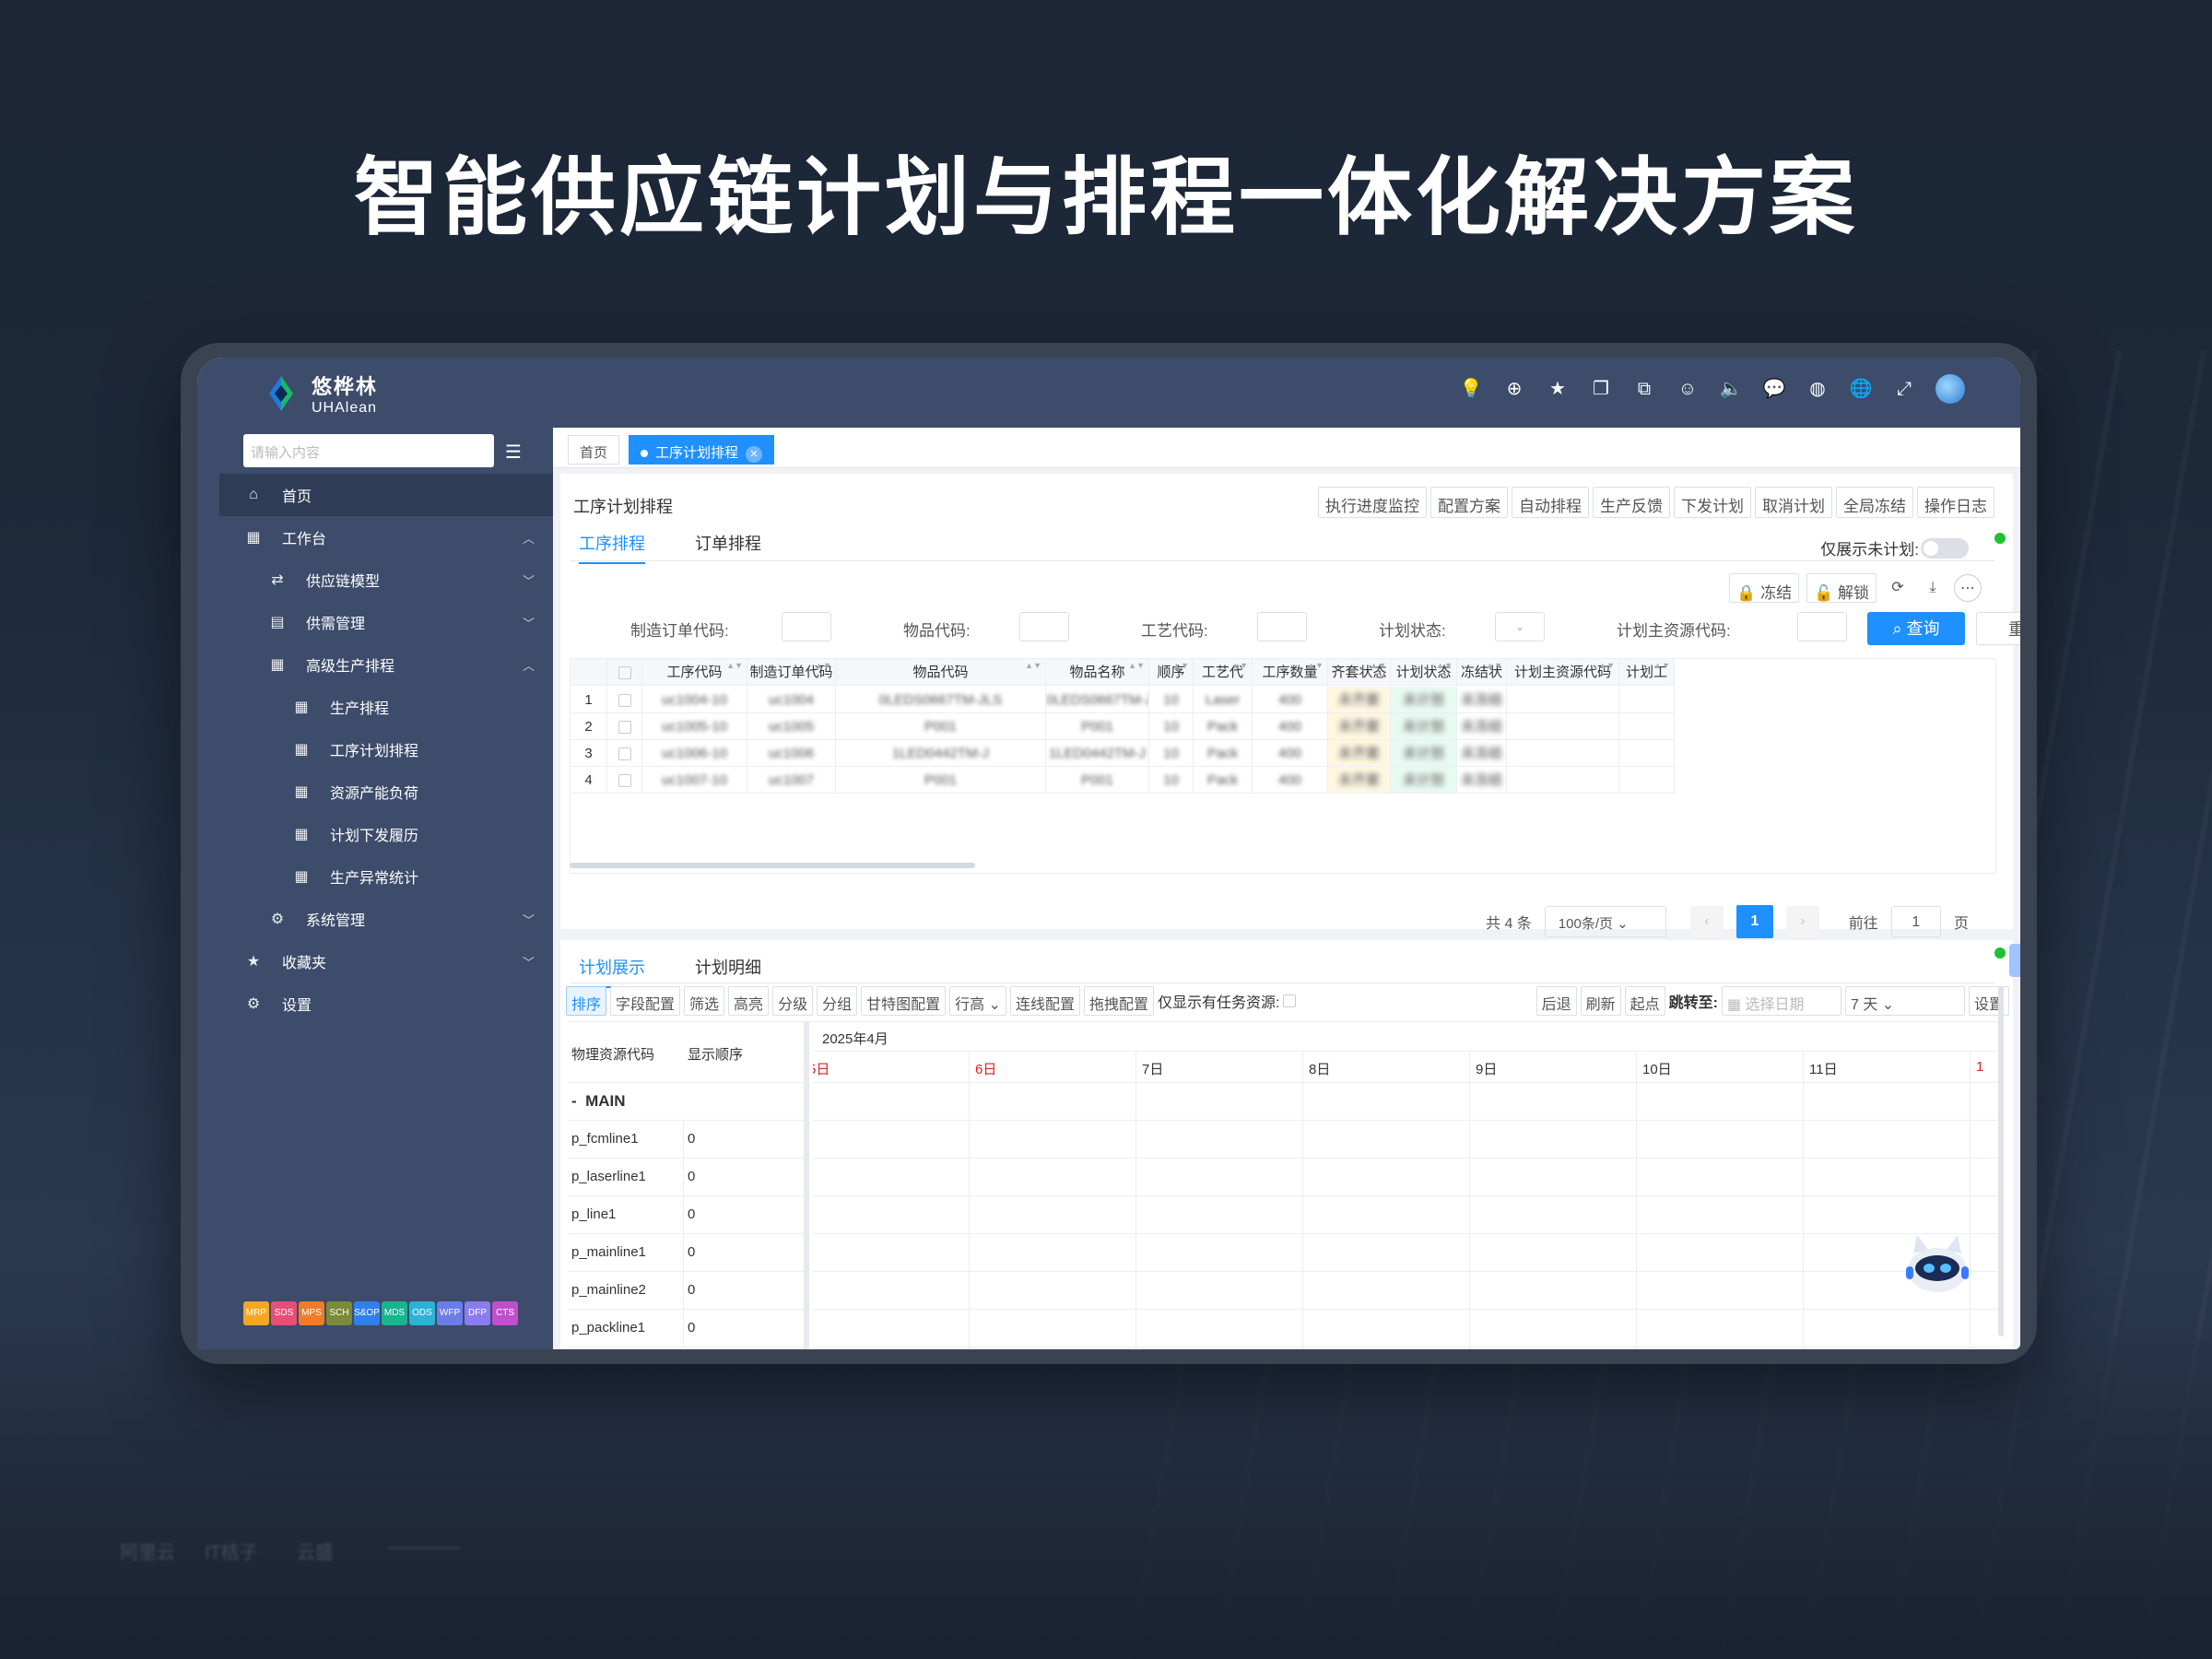  Describe the element at coordinates (1818, 389) in the screenshot. I see `globe-search-icon: ◍` at that location.